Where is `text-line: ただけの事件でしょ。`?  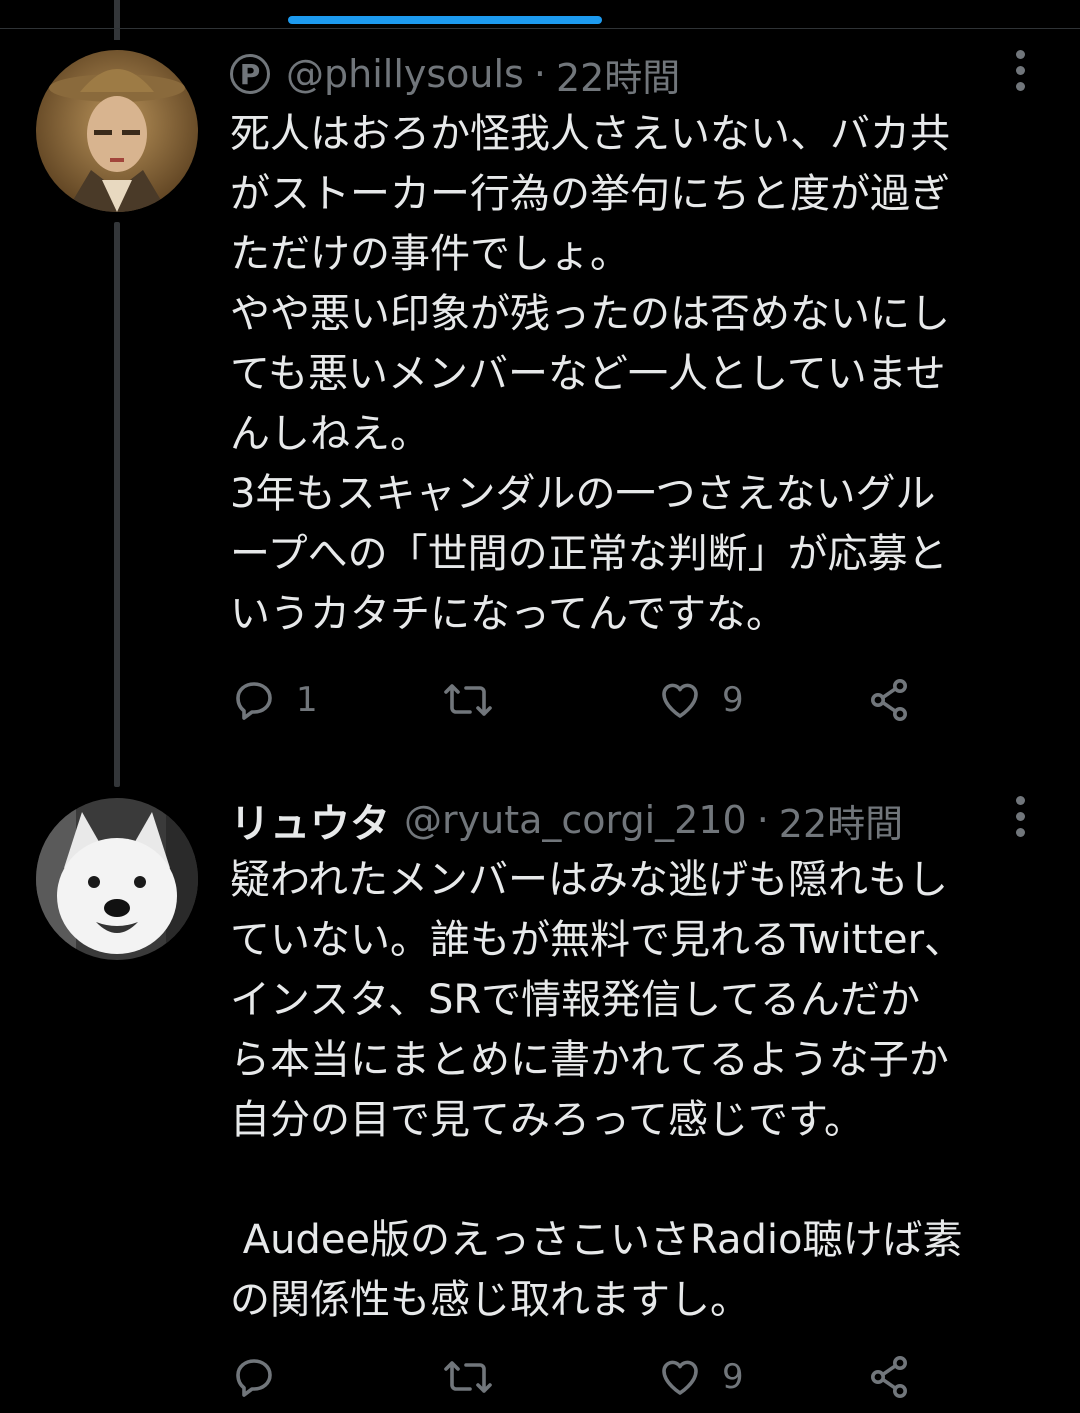 text-line: ただけの事件でしょ。 is located at coordinates (430, 254).